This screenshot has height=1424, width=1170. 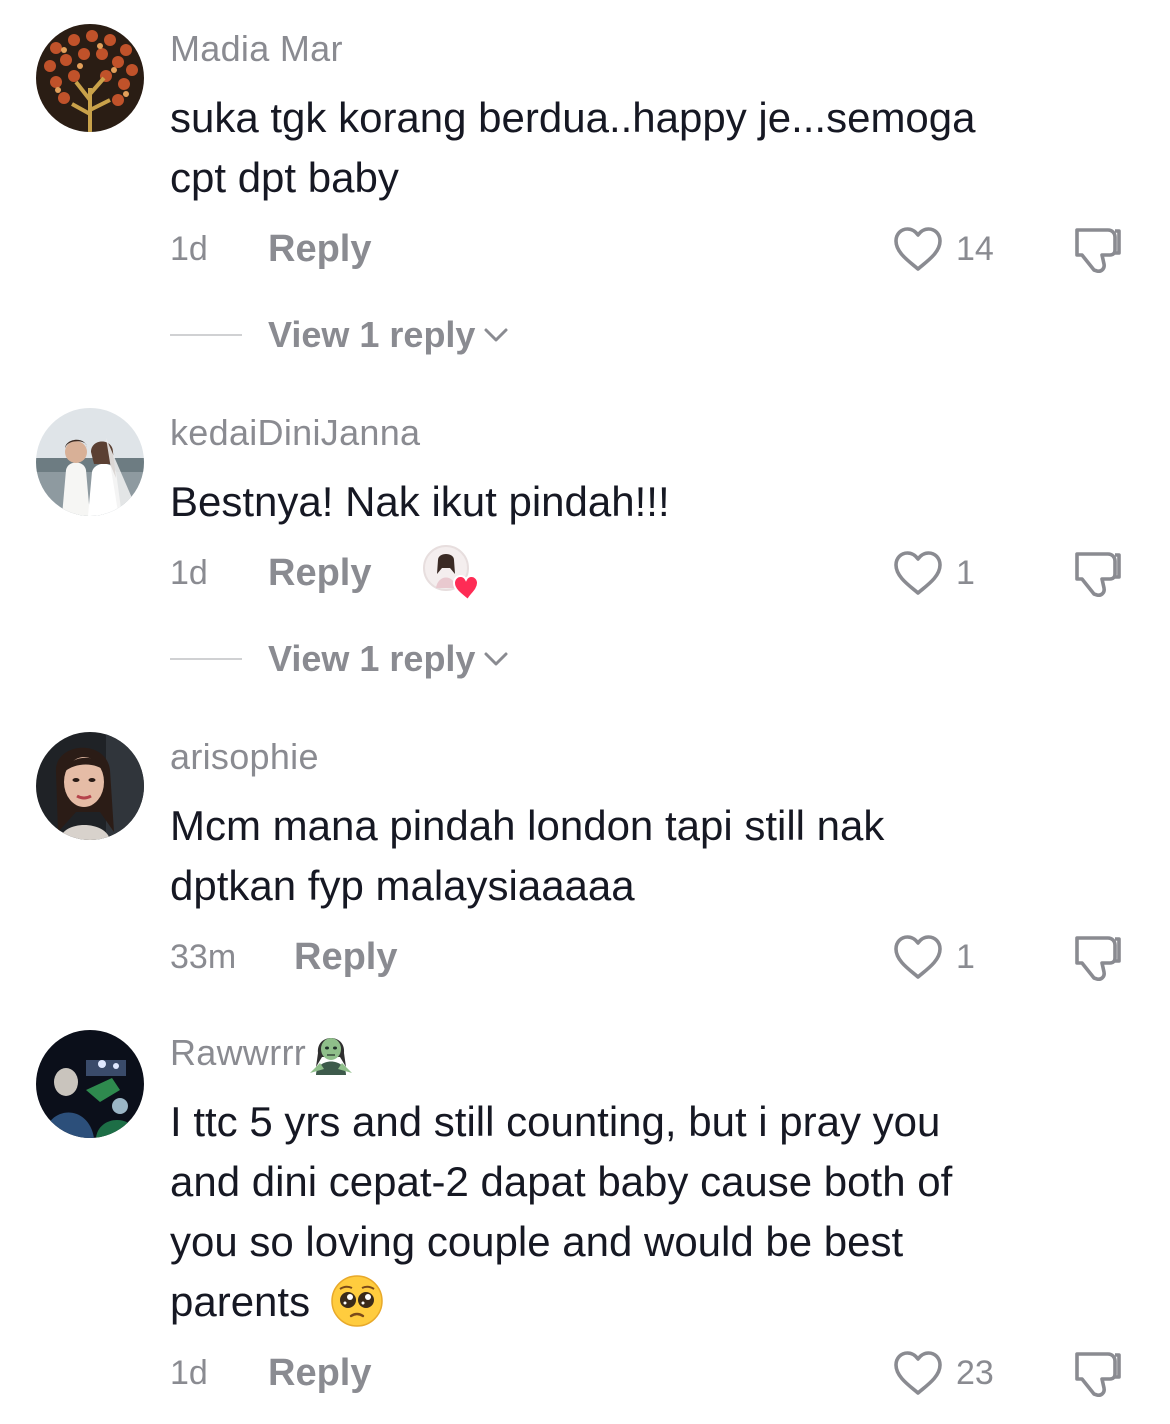 I want to click on comment-text-line: you so loving couple and would be best, so click(x=537, y=1241).